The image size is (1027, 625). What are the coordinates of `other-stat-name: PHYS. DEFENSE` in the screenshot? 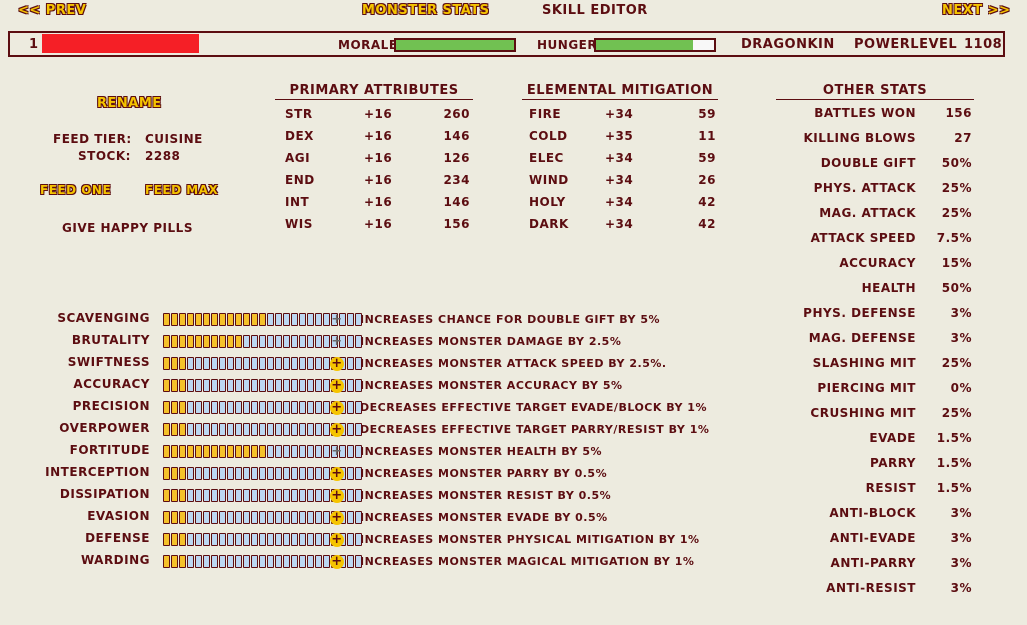 It's located at (859, 313).